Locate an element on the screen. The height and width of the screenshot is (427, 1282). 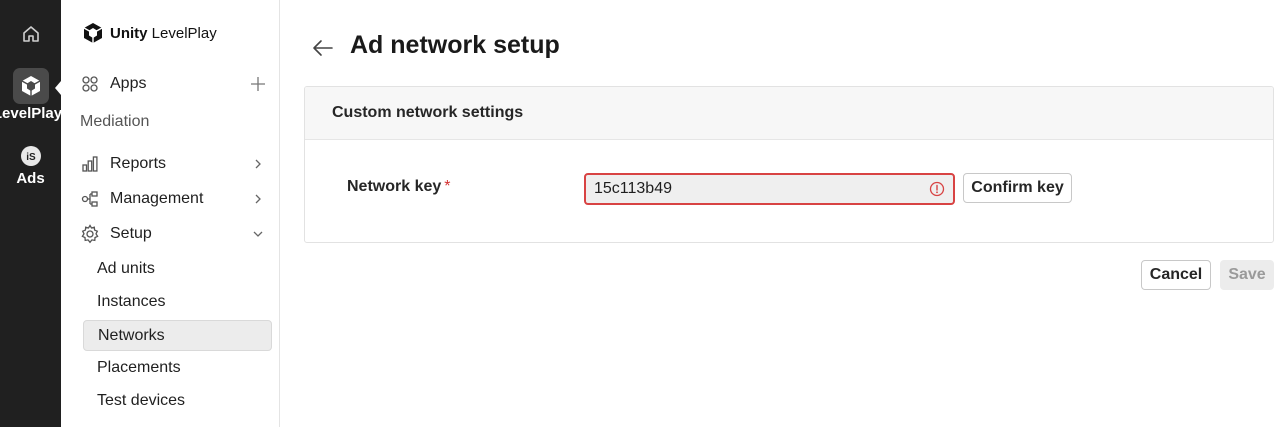
sidebar-subitem-test-devices: Test devices is located at coordinates (177, 400).